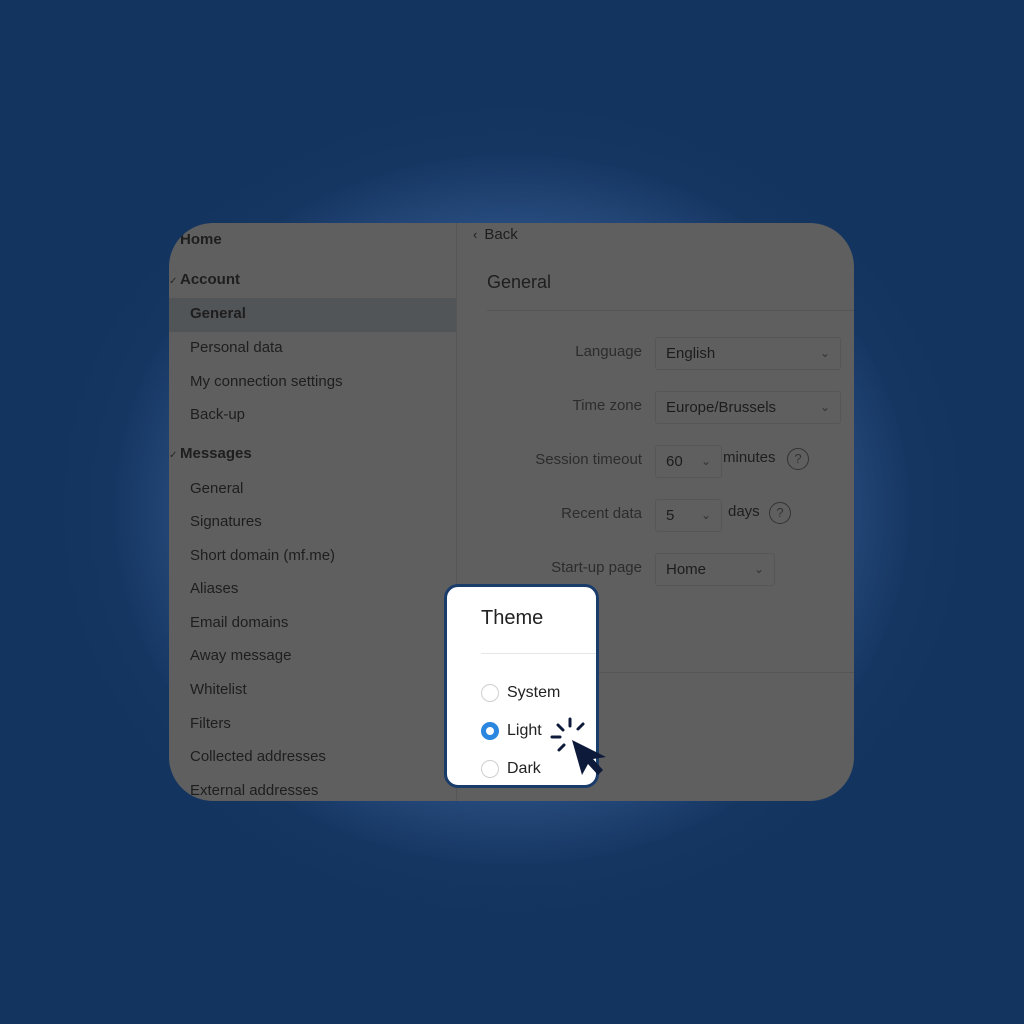 The image size is (1024, 1024). What do you see at coordinates (524, 730) in the screenshot?
I see `radio-label: Light` at bounding box center [524, 730].